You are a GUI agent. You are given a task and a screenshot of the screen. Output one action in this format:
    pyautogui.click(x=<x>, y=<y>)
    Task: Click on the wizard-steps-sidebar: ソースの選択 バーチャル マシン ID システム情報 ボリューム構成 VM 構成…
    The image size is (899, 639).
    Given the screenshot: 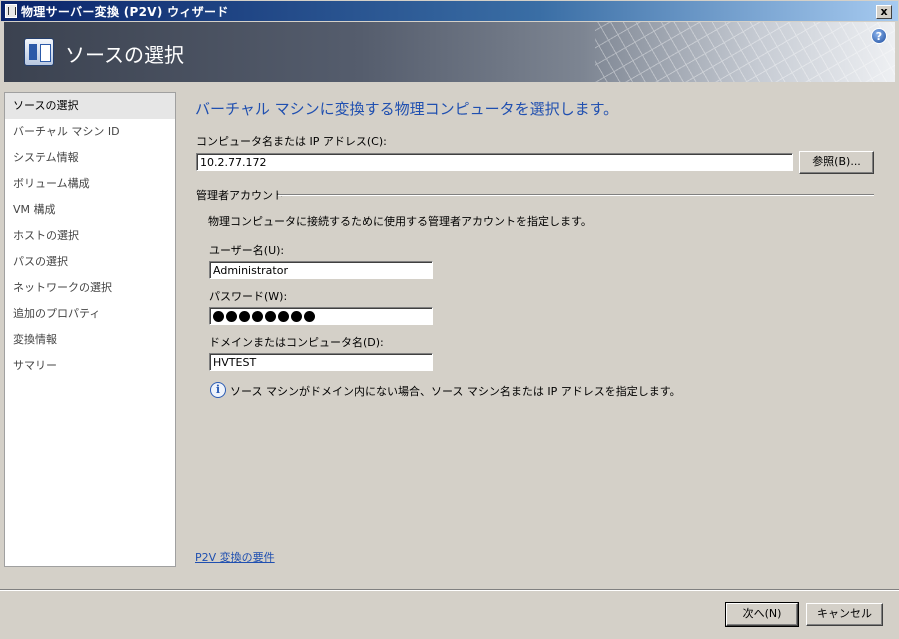 What is the action you would take?
    pyautogui.click(x=90, y=329)
    